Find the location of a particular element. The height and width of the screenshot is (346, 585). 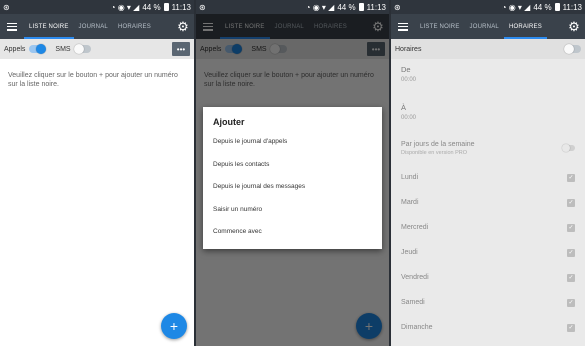

option-call-log: Depuis le journal d'appels is located at coordinates (292, 148).